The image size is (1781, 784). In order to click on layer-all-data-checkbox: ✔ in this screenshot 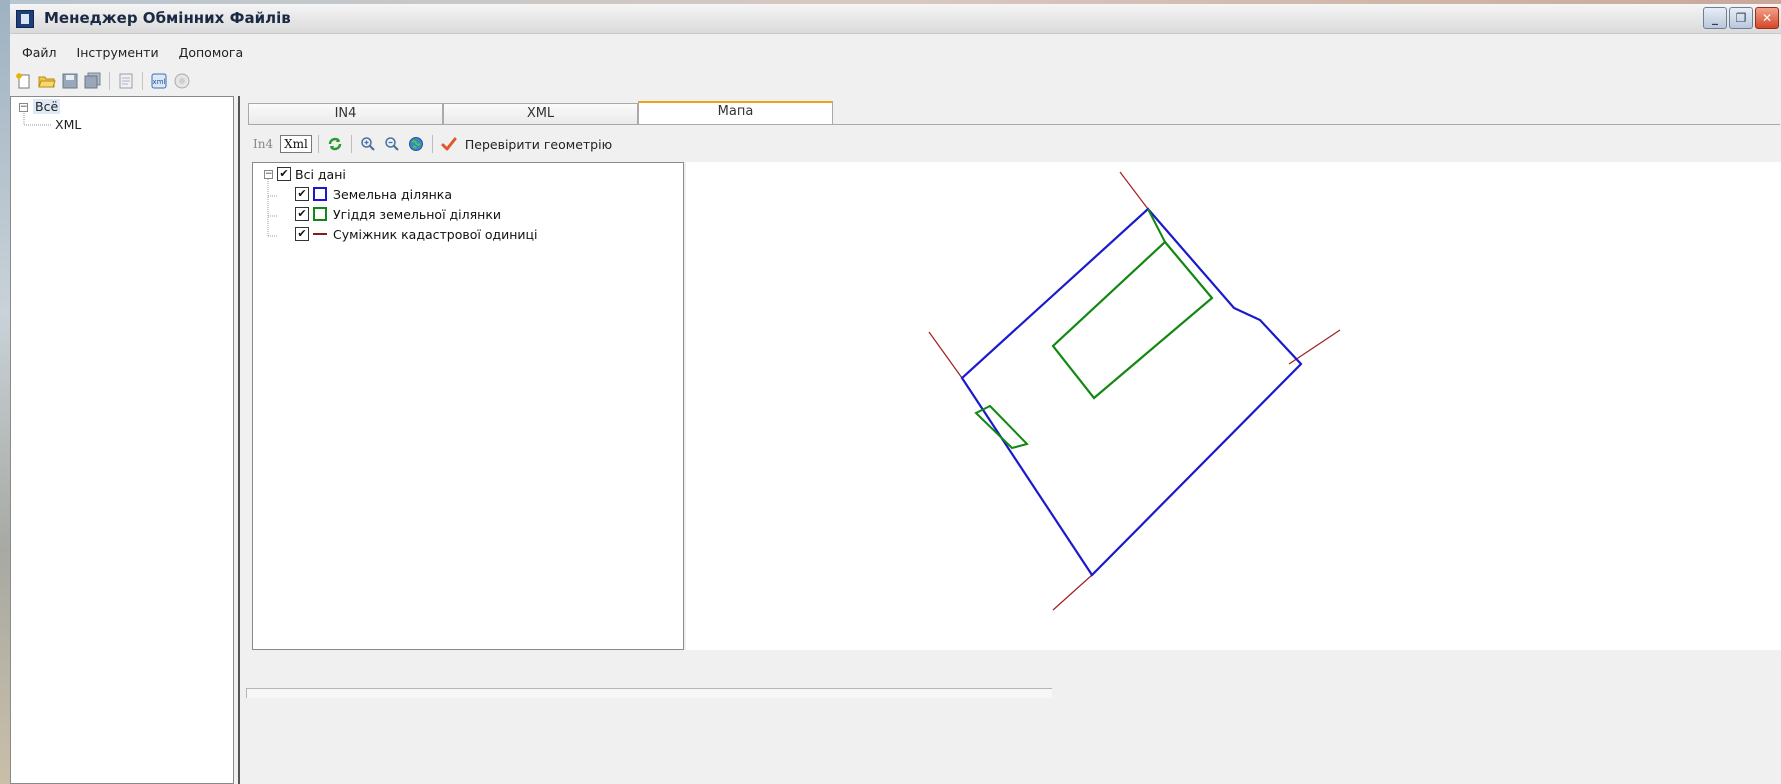, I will do `click(284, 174)`.